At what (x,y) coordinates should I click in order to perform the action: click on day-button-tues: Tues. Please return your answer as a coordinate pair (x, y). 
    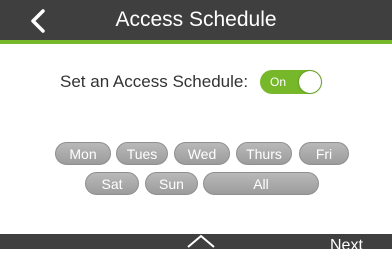
    Looking at the image, I should click on (142, 153).